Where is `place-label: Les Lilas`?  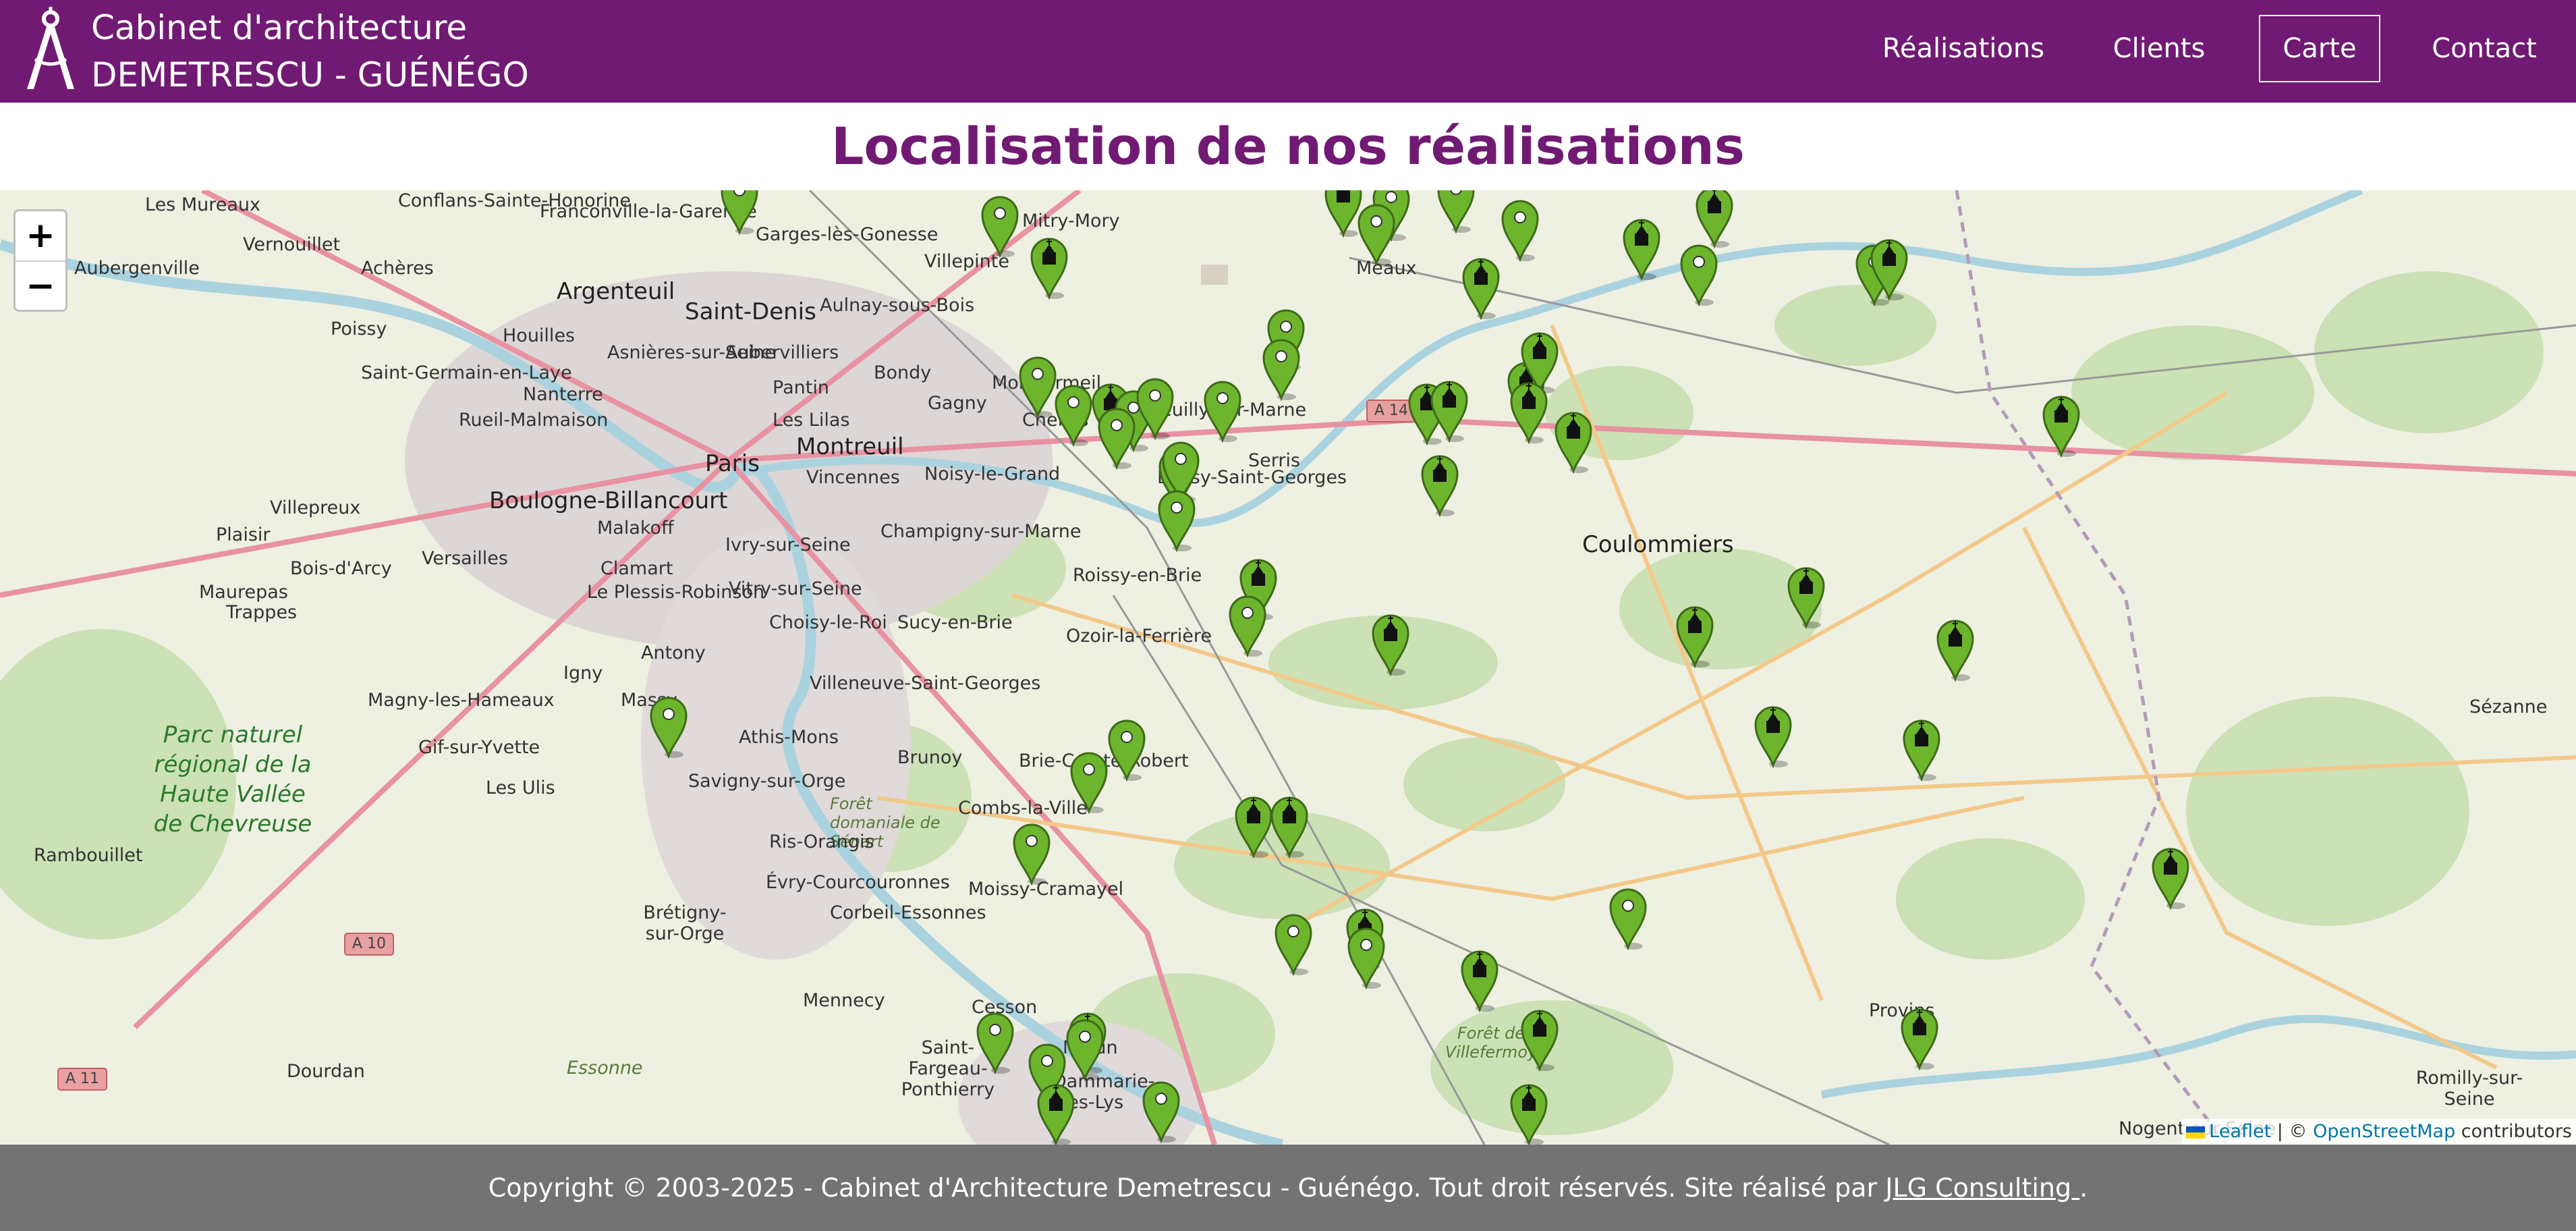 place-label: Les Lilas is located at coordinates (811, 420).